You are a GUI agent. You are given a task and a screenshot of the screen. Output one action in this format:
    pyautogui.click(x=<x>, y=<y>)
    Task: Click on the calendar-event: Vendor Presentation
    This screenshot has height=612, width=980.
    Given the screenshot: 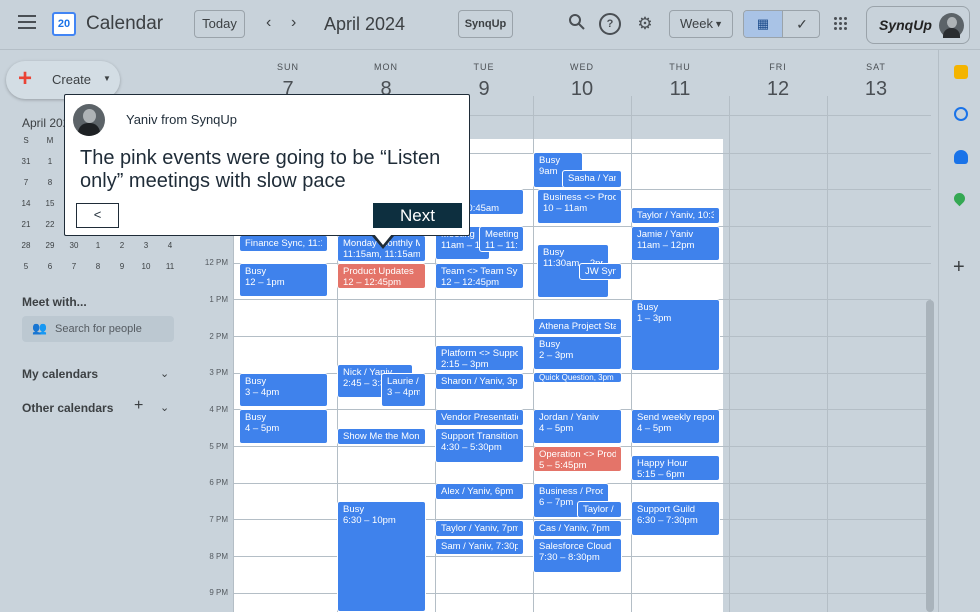 What is the action you would take?
    pyautogui.click(x=479, y=417)
    